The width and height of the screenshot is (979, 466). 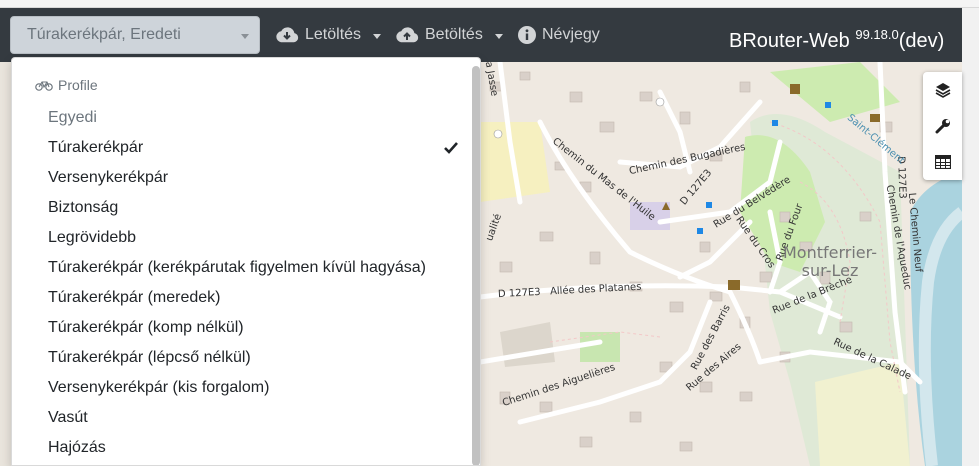 I want to click on profile-option-label: Versenykerékpár, so click(x=108, y=177).